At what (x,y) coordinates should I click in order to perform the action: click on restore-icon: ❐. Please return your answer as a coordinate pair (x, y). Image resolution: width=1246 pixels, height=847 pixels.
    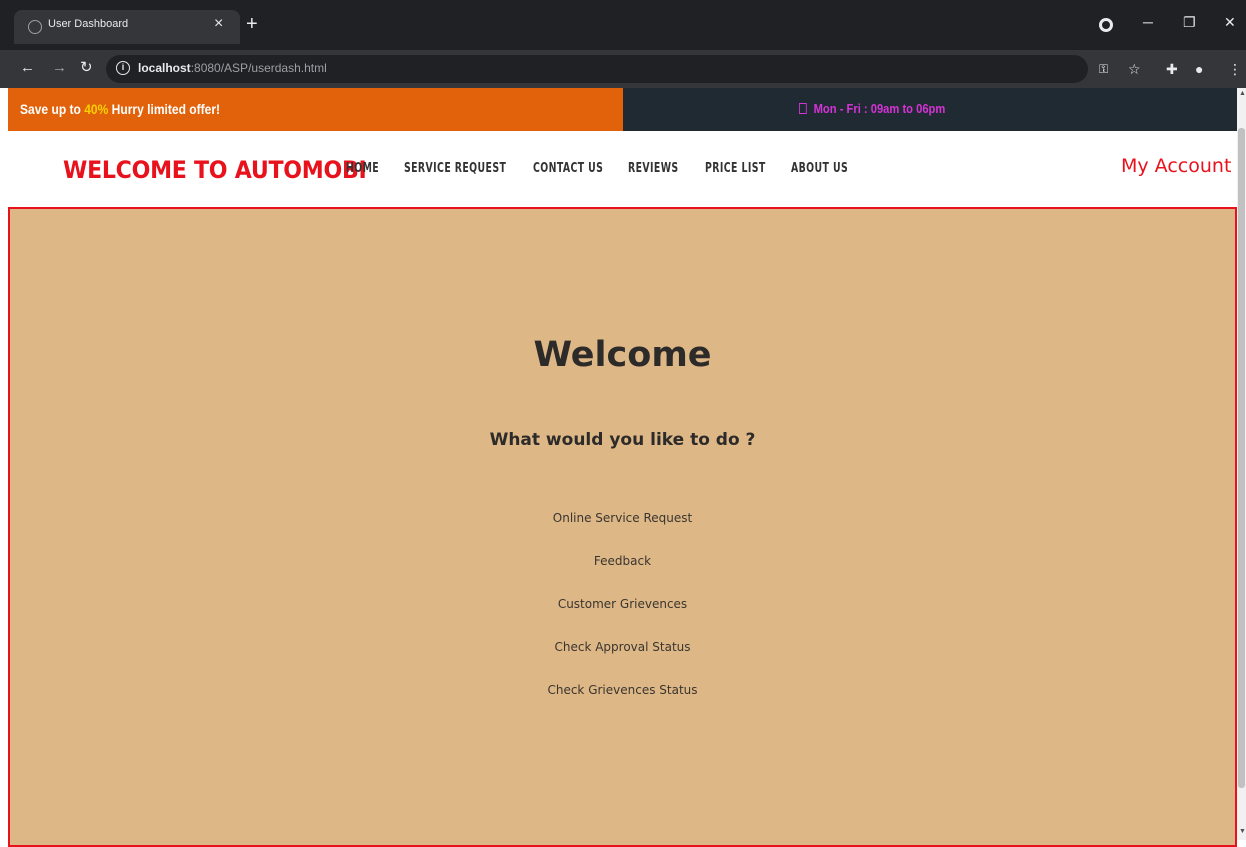
    Looking at the image, I should click on (1189, 22).